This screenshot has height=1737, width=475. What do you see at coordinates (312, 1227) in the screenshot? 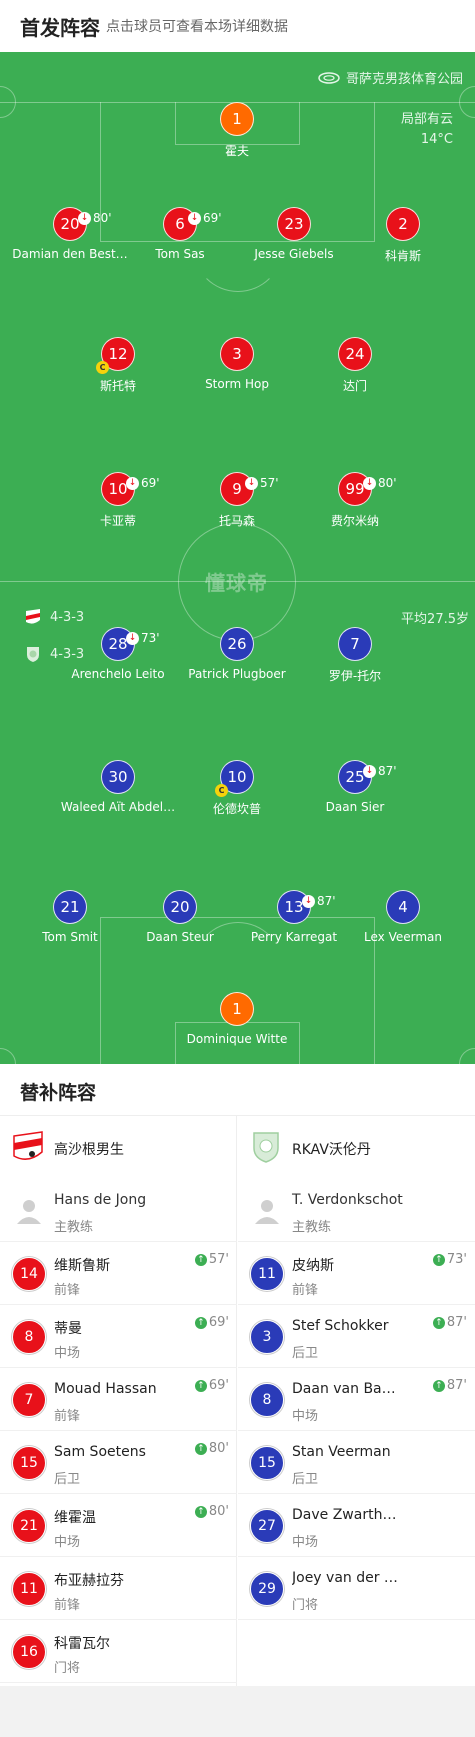
I see `away-coach-role: 主教练` at bounding box center [312, 1227].